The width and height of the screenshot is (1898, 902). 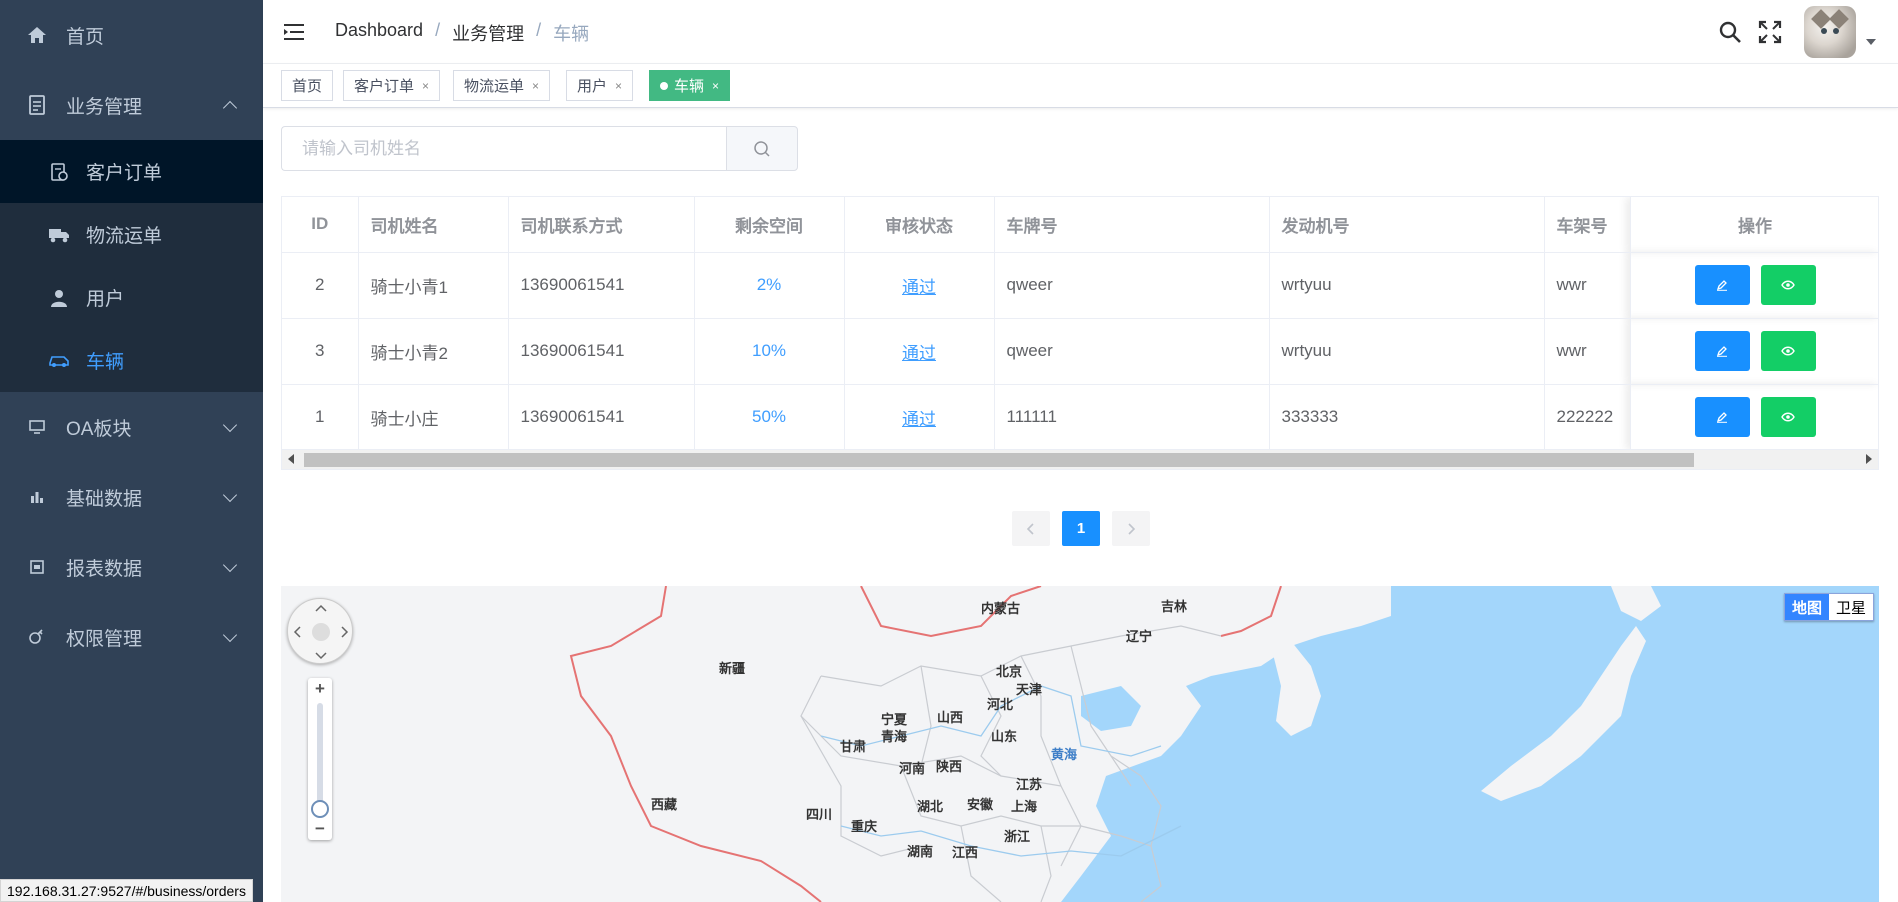 I want to click on sidebar-item-oa: OA板块, so click(x=131, y=427).